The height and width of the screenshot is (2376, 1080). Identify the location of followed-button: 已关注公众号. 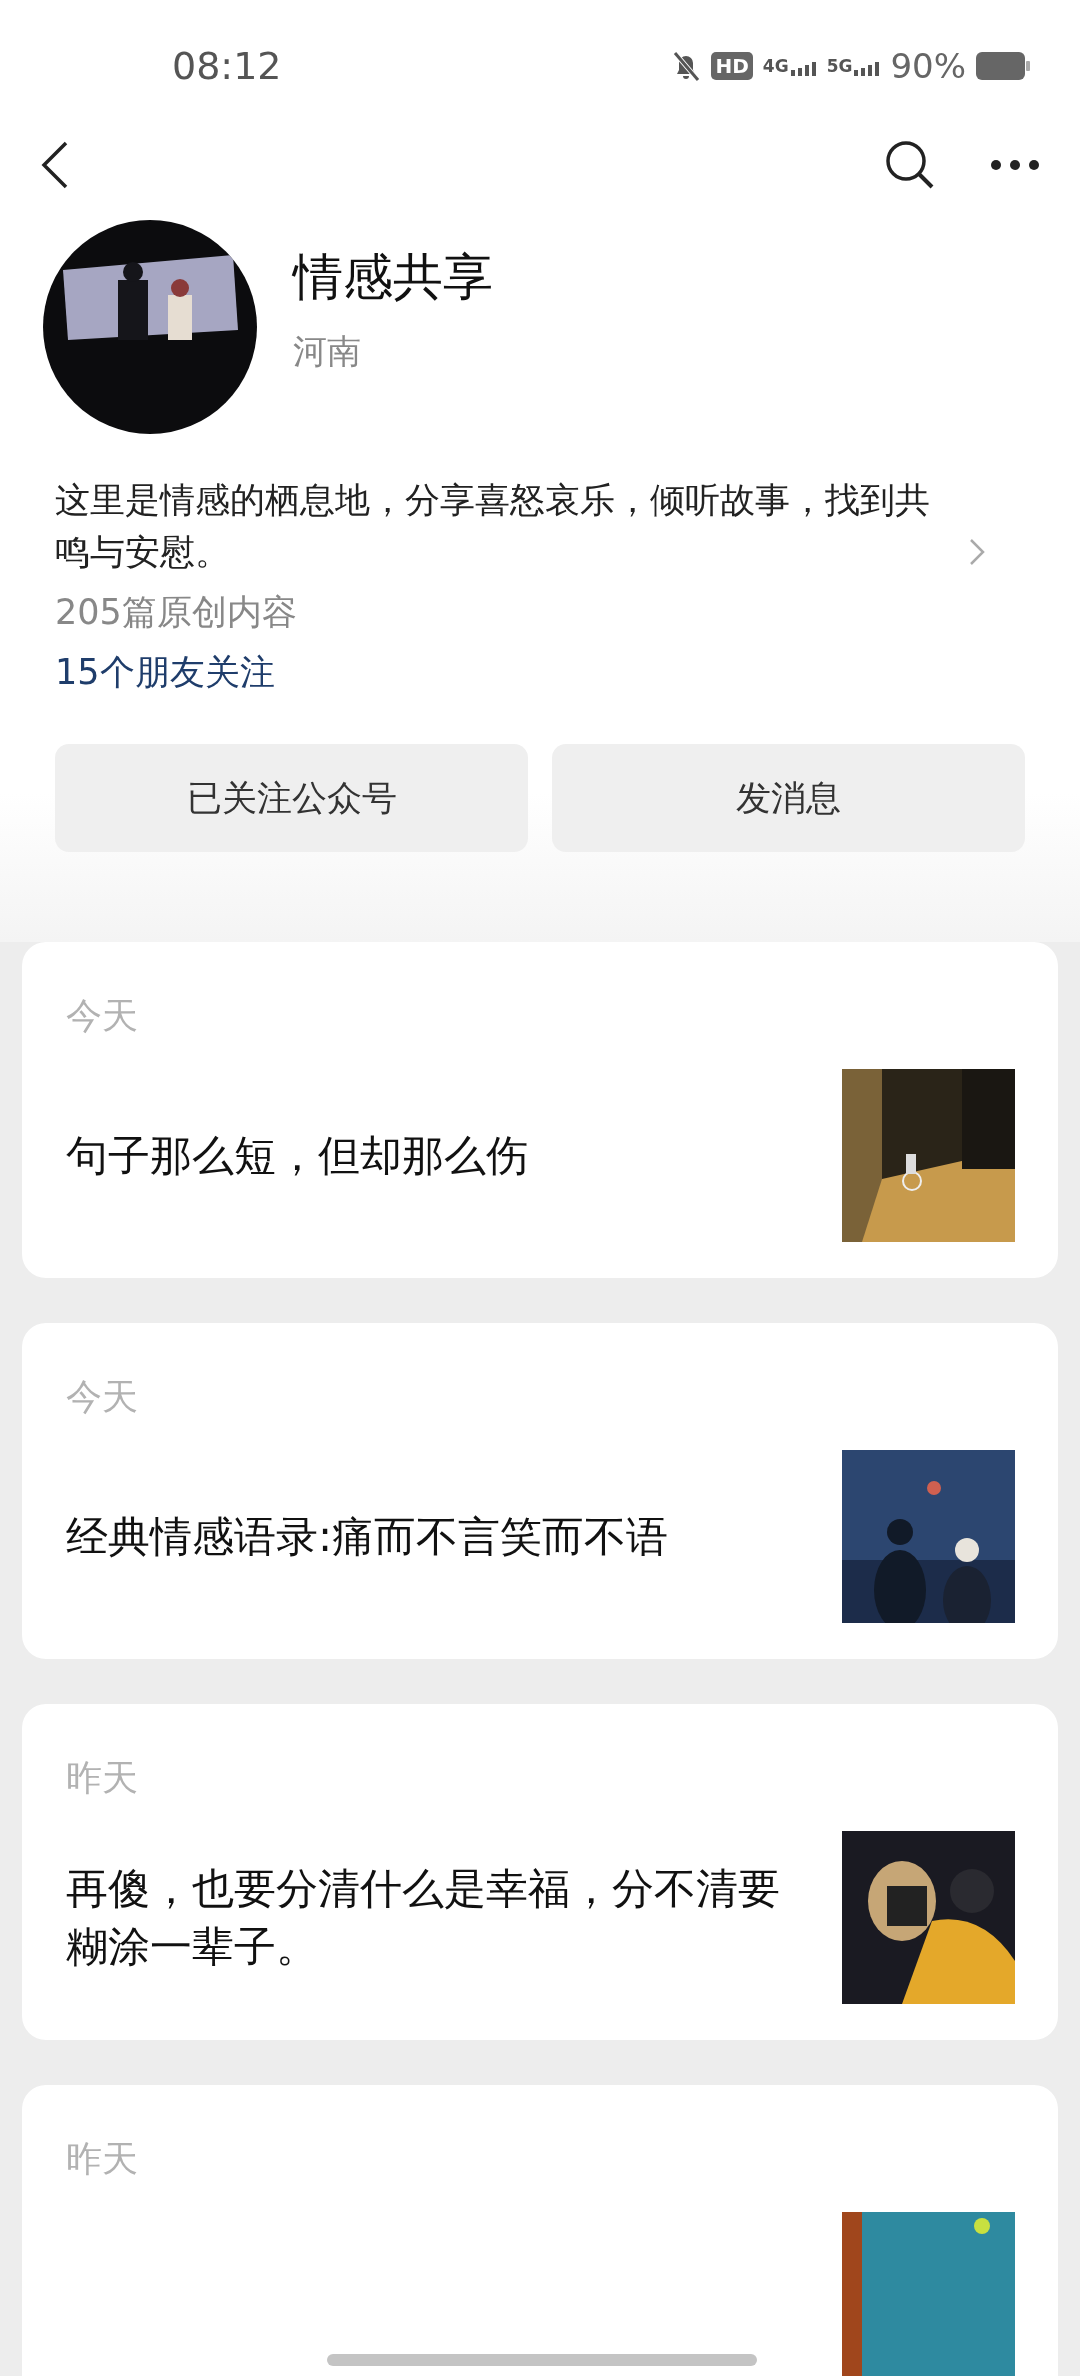
(291, 798).